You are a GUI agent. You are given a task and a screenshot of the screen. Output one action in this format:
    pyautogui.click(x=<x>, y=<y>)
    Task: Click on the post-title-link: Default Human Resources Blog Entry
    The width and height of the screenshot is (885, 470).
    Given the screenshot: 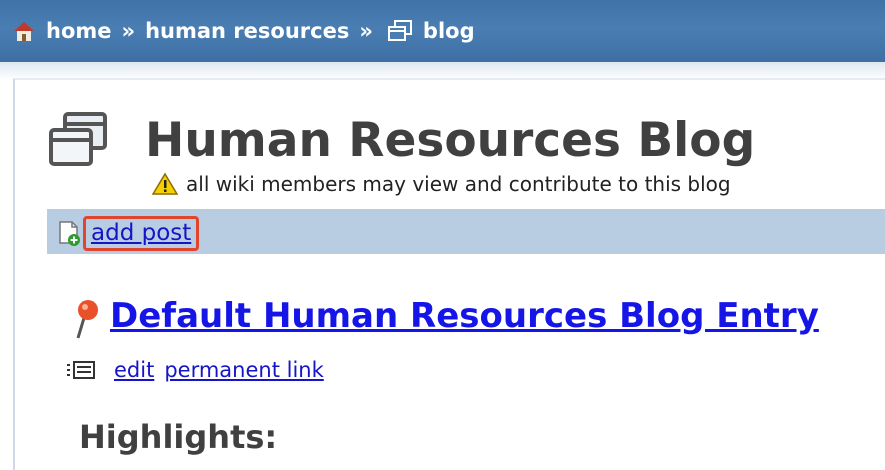 What is the action you would take?
    pyautogui.click(x=464, y=316)
    